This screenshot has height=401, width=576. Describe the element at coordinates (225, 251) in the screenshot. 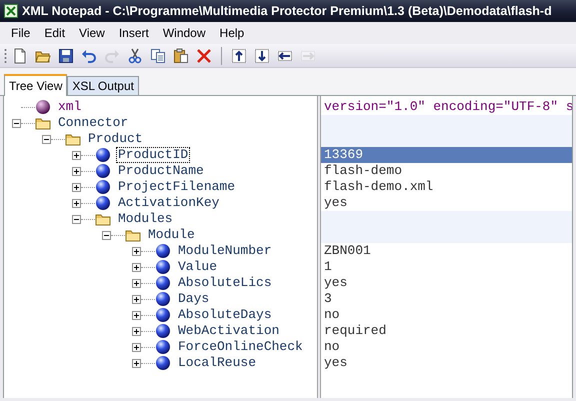

I see `node-label: ModuleNumber` at that location.